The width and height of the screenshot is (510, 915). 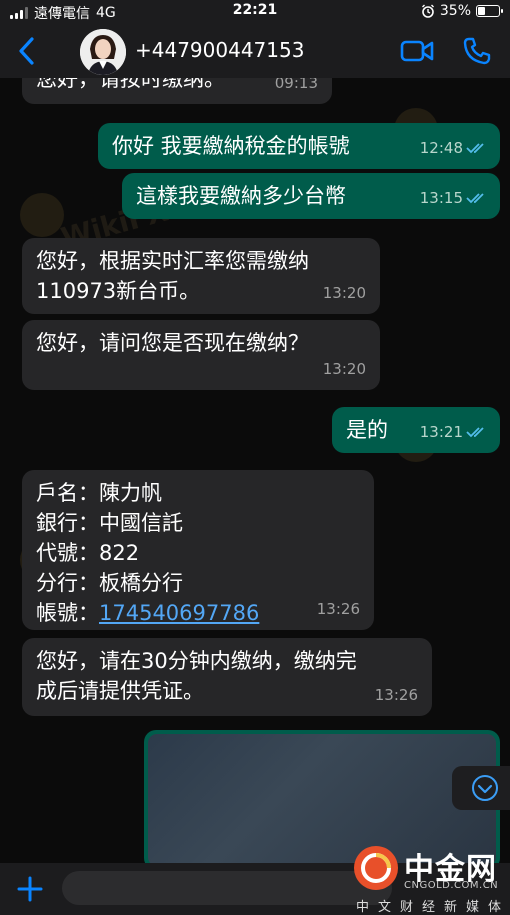 I want to click on plus-icon, so click(x=30, y=889).